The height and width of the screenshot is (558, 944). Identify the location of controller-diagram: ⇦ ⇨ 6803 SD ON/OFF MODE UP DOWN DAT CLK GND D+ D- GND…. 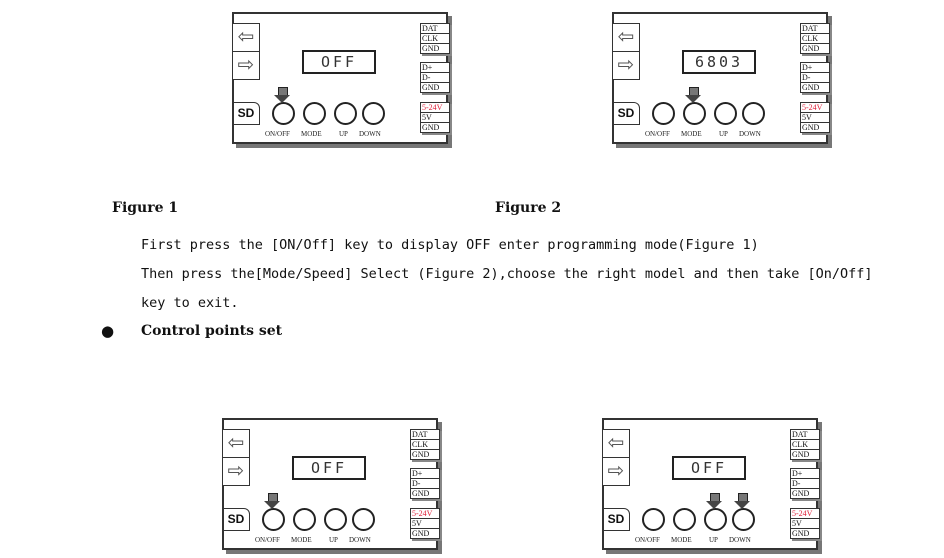
(721, 78).